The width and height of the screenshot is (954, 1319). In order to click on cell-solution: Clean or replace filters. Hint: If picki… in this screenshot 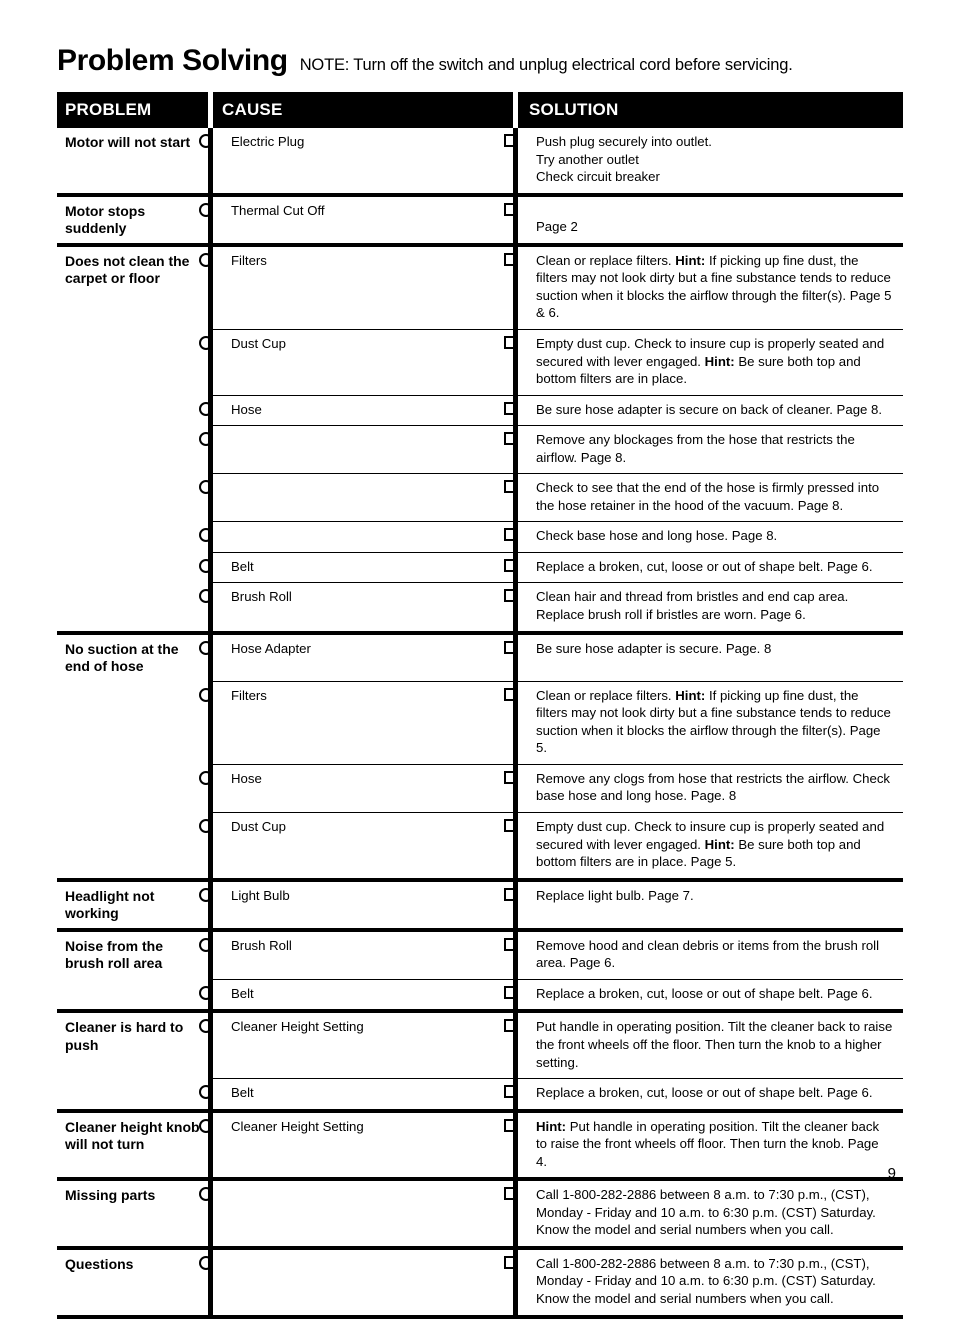, I will do `click(703, 723)`.